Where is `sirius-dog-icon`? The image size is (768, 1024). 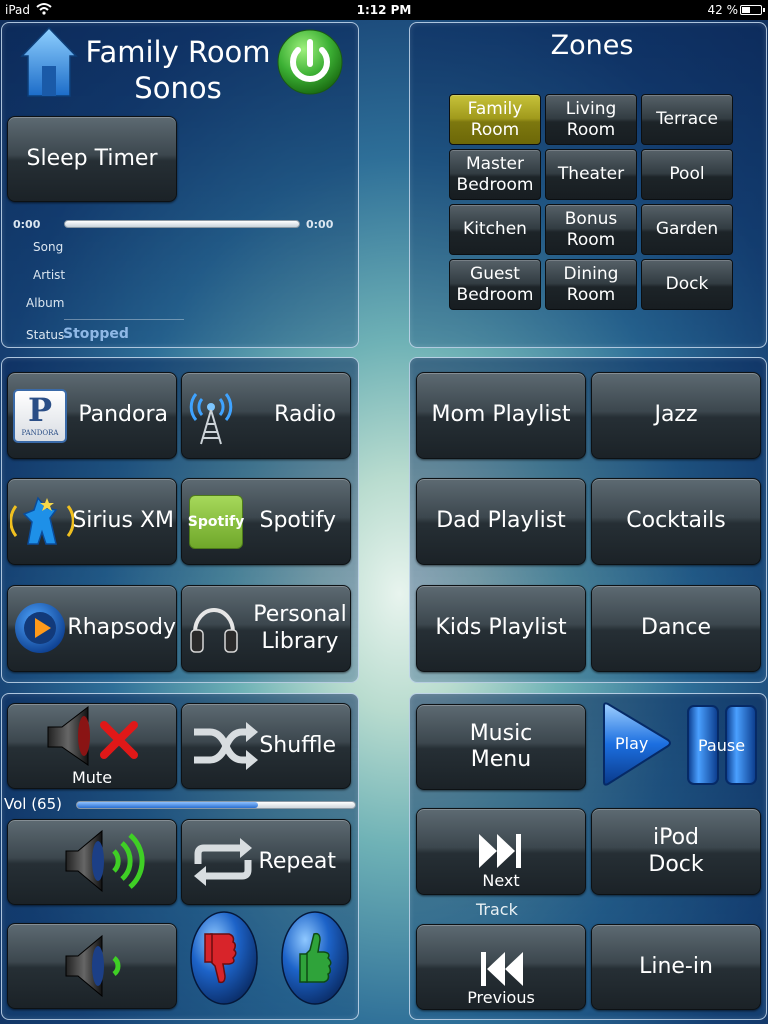 sirius-dog-icon is located at coordinates (42, 520).